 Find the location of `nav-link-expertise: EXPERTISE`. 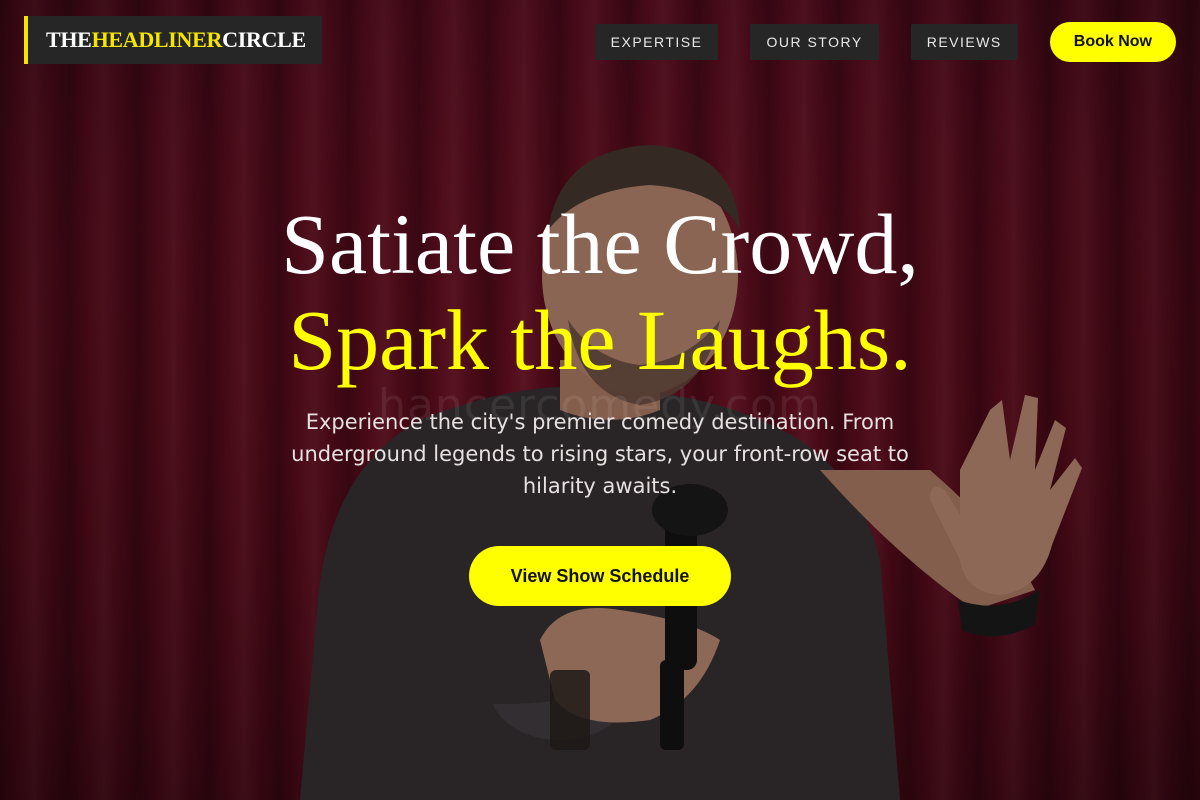

nav-link-expertise: EXPERTISE is located at coordinates (656, 42).